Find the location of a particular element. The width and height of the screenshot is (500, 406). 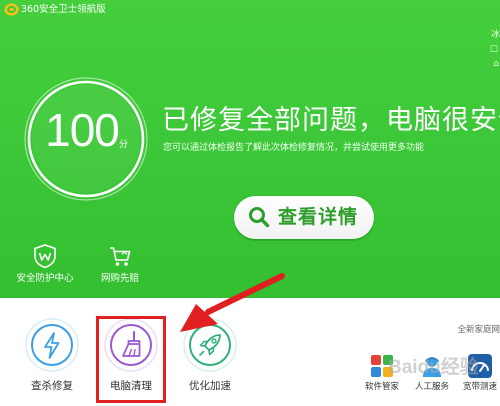

security-center-link: 安全防护中心 is located at coordinates (45, 264).